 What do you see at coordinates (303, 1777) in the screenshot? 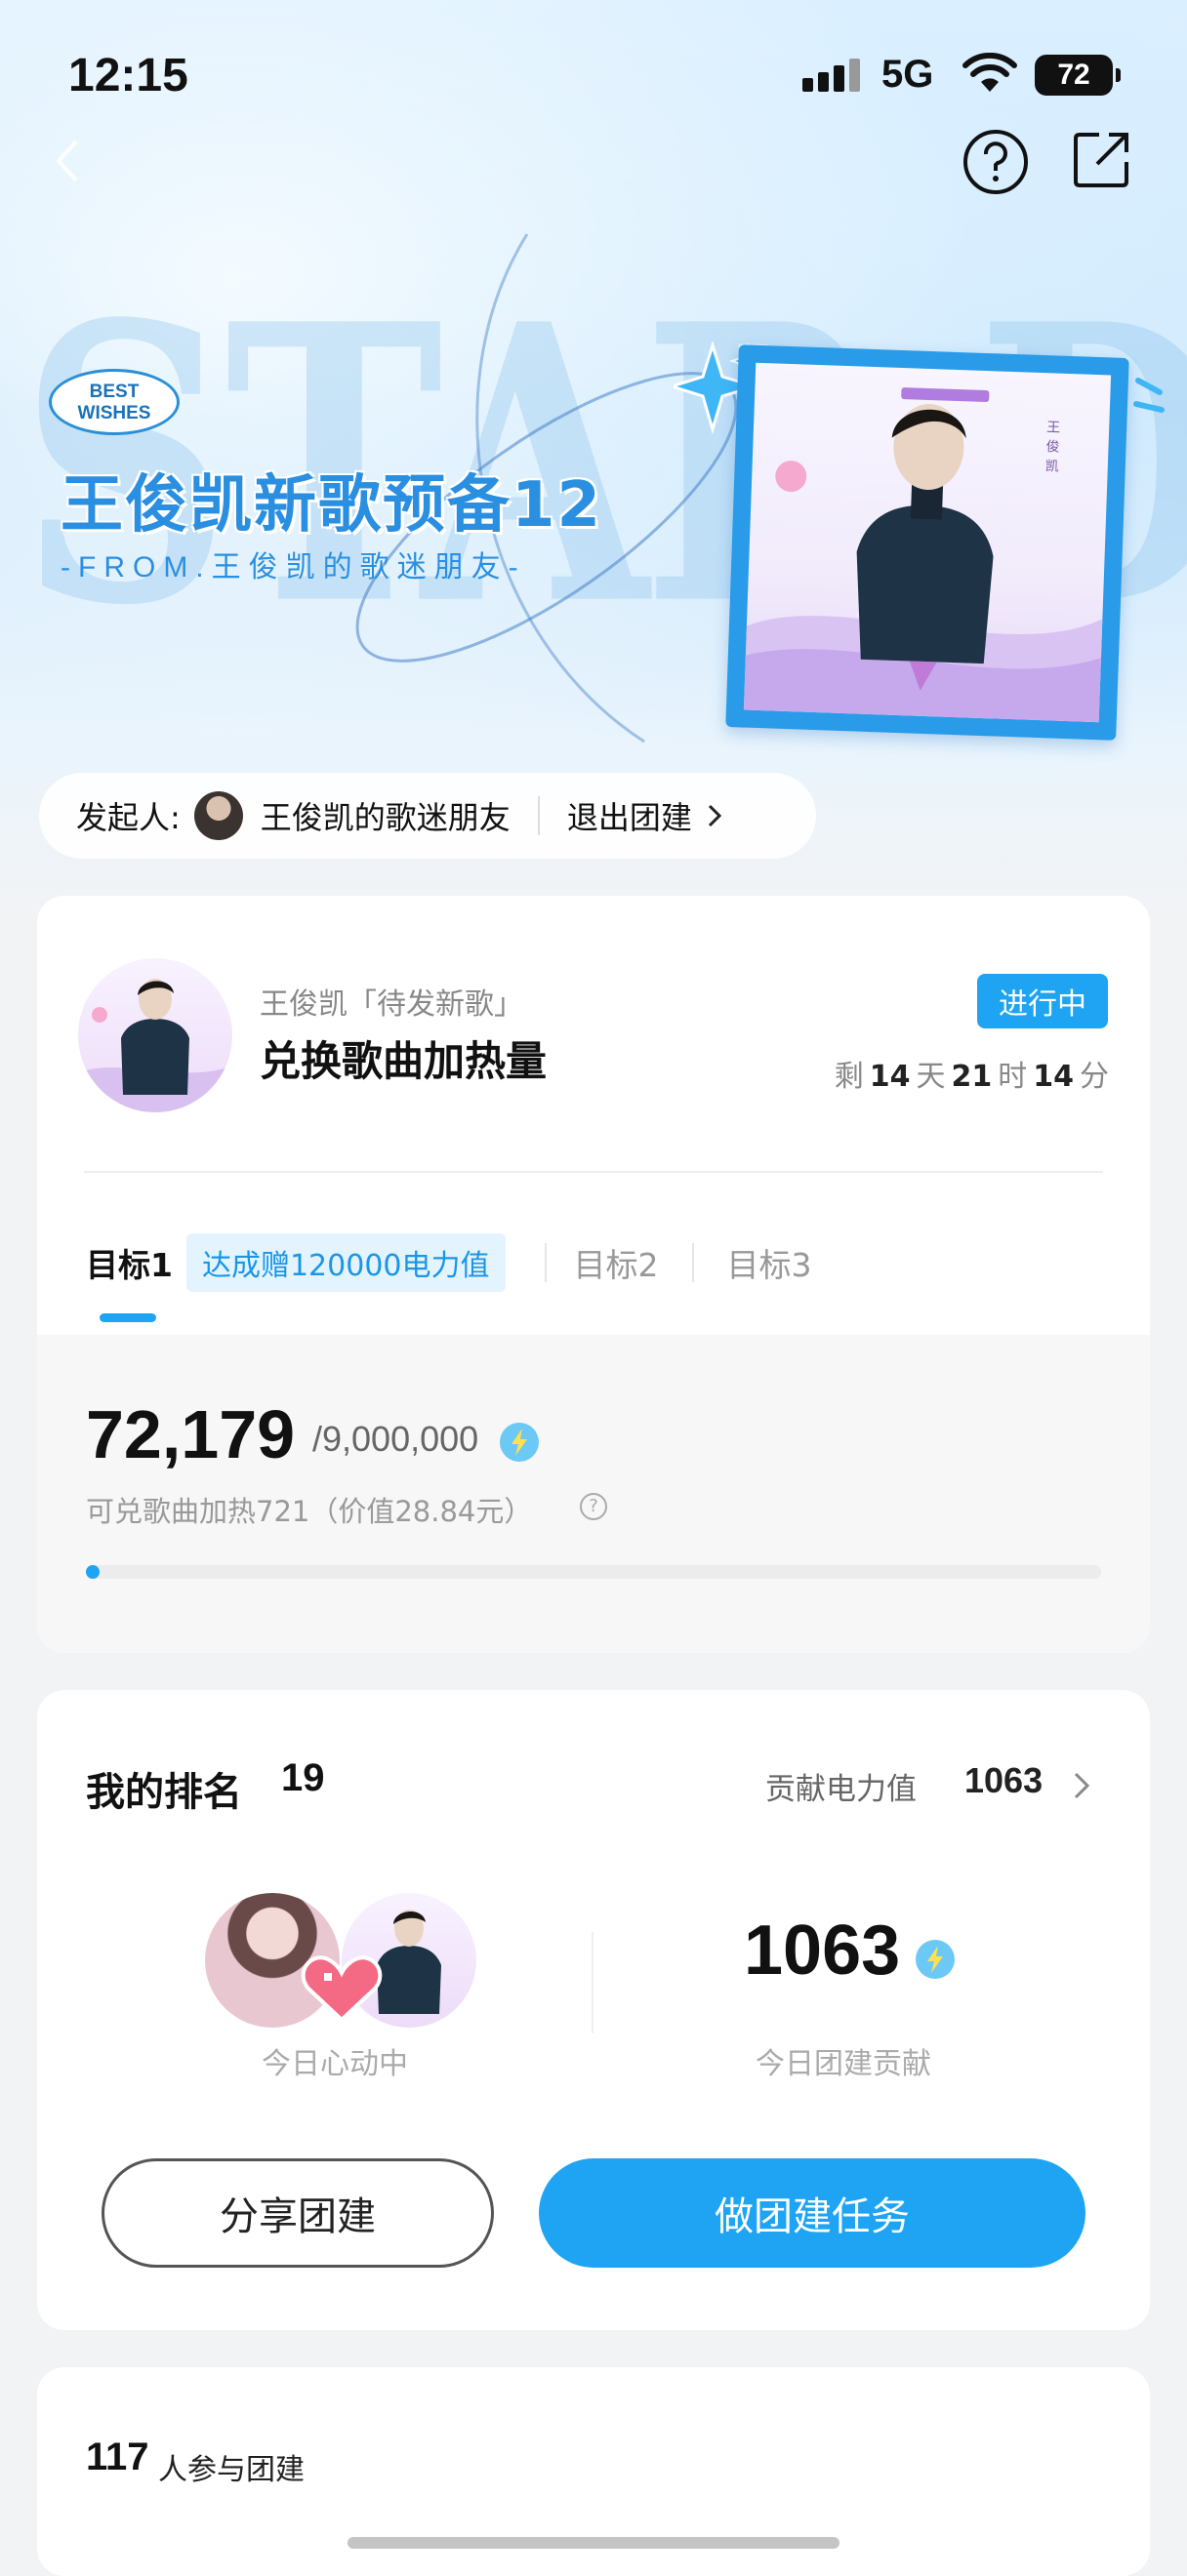
I see `rank-number: 19` at bounding box center [303, 1777].